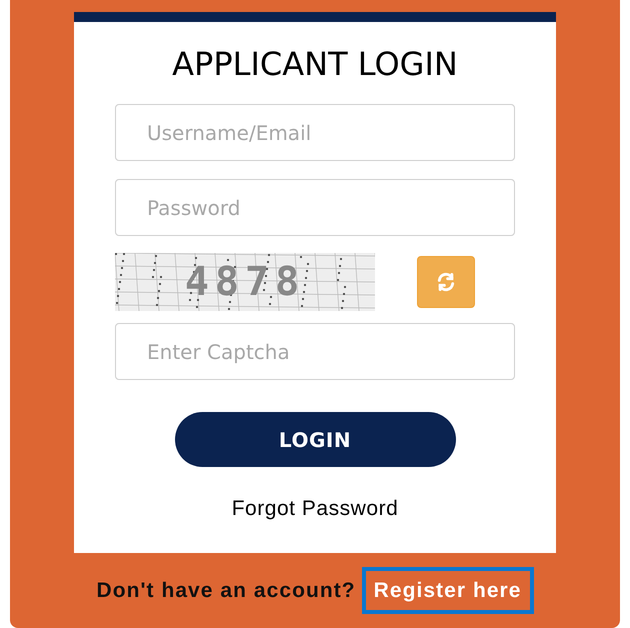  I want to click on account-prompt: Don't have an account?, so click(226, 591).